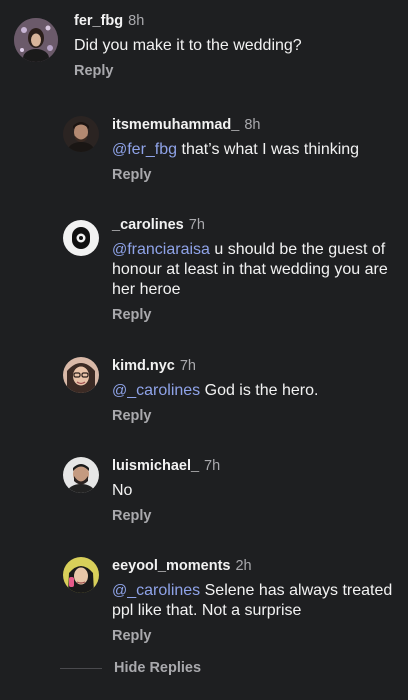  Describe the element at coordinates (175, 125) in the screenshot. I see `username: itsmemuhammad_` at that location.